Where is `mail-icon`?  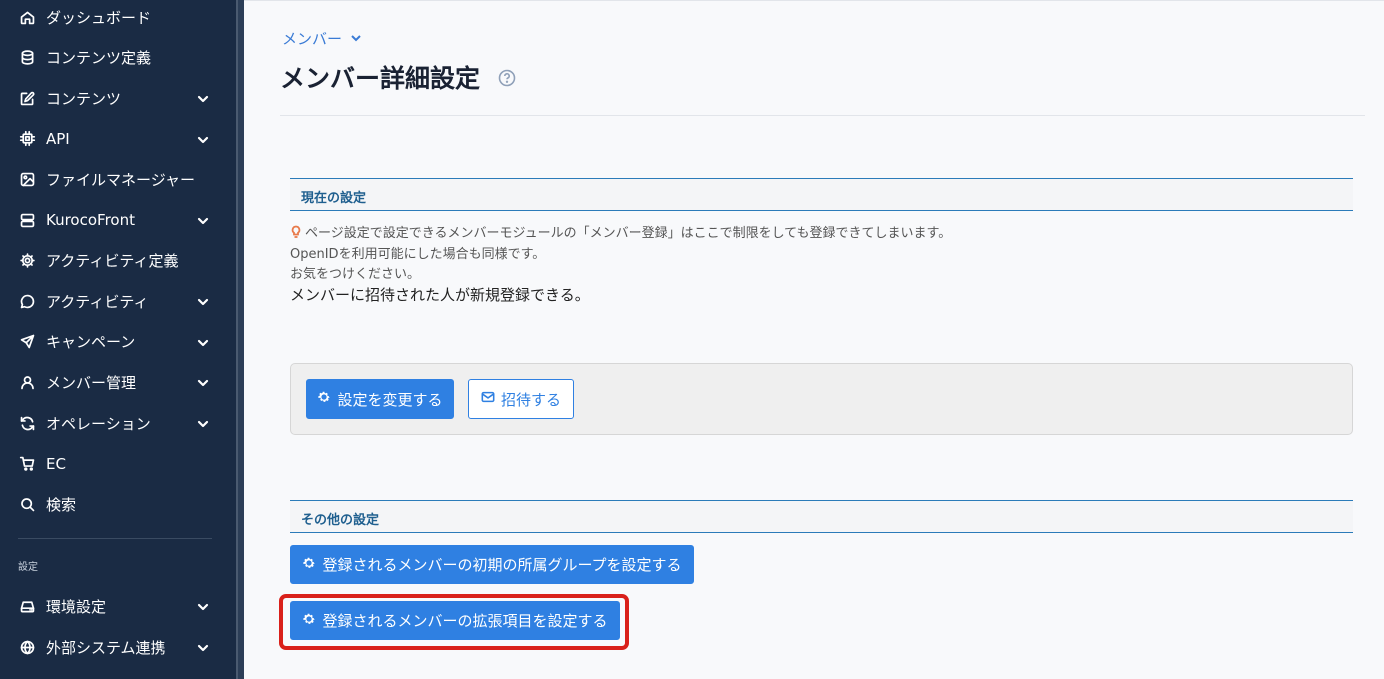 mail-icon is located at coordinates (488, 399).